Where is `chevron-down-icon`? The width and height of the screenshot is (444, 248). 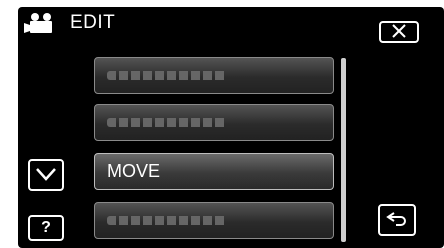
chevron-down-icon is located at coordinates (46, 175).